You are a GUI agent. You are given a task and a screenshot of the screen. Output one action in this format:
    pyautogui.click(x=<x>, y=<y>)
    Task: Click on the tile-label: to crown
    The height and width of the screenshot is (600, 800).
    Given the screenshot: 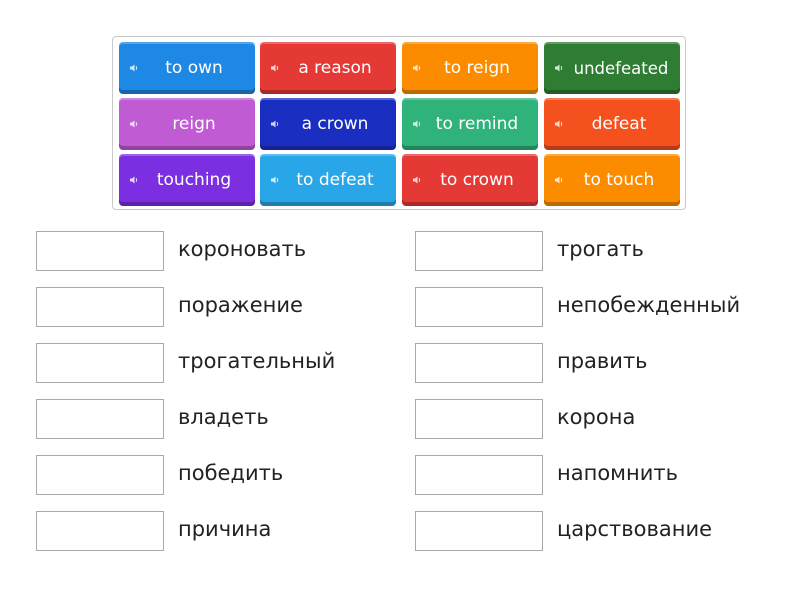 What is the action you would take?
    pyautogui.click(x=477, y=180)
    